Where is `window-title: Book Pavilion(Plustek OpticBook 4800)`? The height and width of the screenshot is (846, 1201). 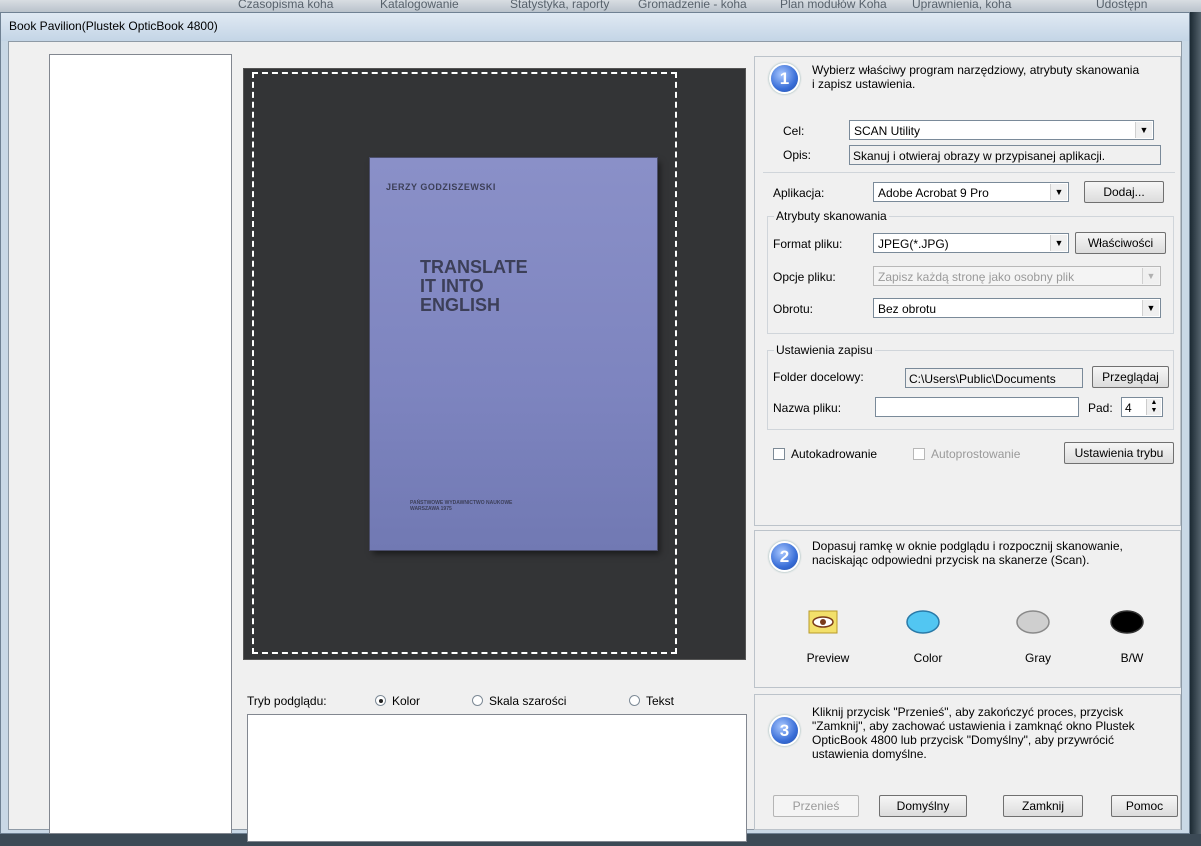
window-title: Book Pavilion(Plustek OpticBook 4800) is located at coordinates (113, 26).